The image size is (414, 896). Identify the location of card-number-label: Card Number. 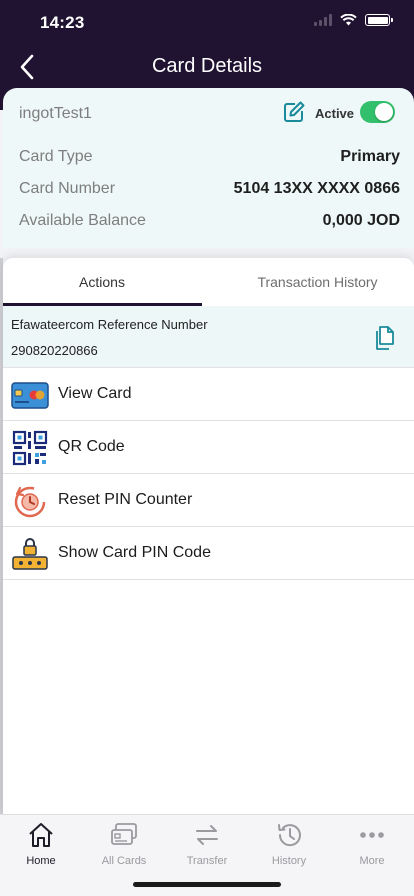
(67, 188).